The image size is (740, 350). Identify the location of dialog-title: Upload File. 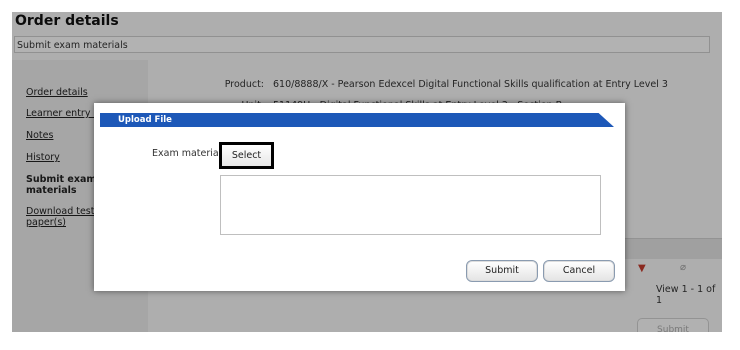
(357, 120).